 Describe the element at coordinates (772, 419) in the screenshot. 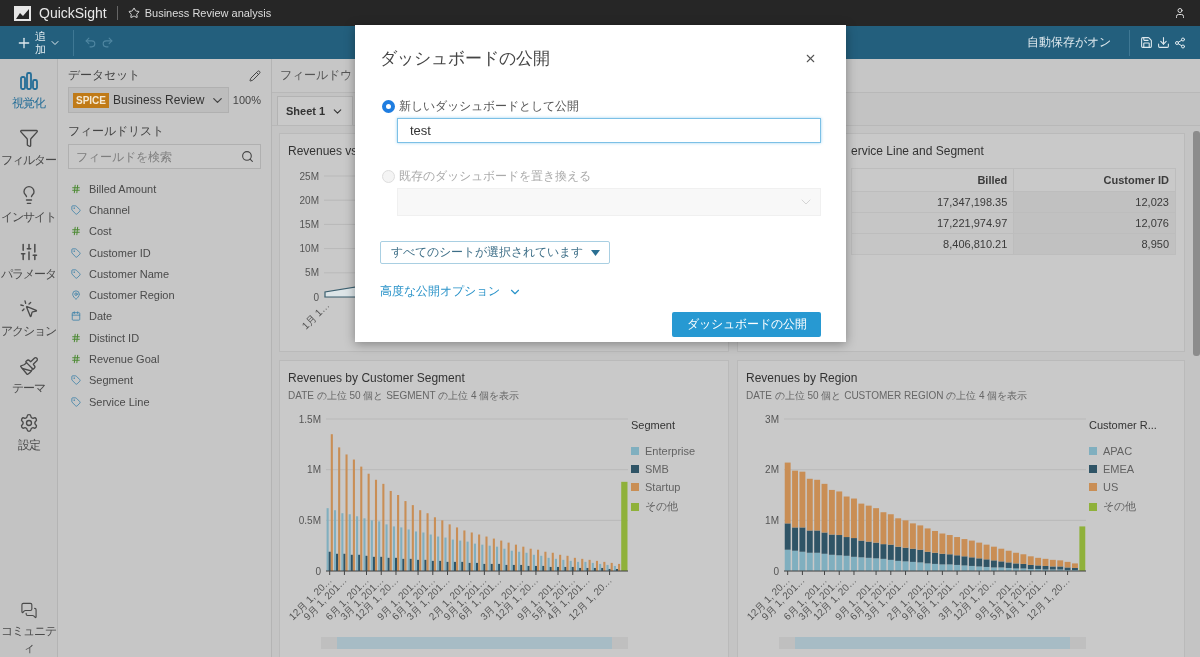

I see `axis-label: 3M` at that location.